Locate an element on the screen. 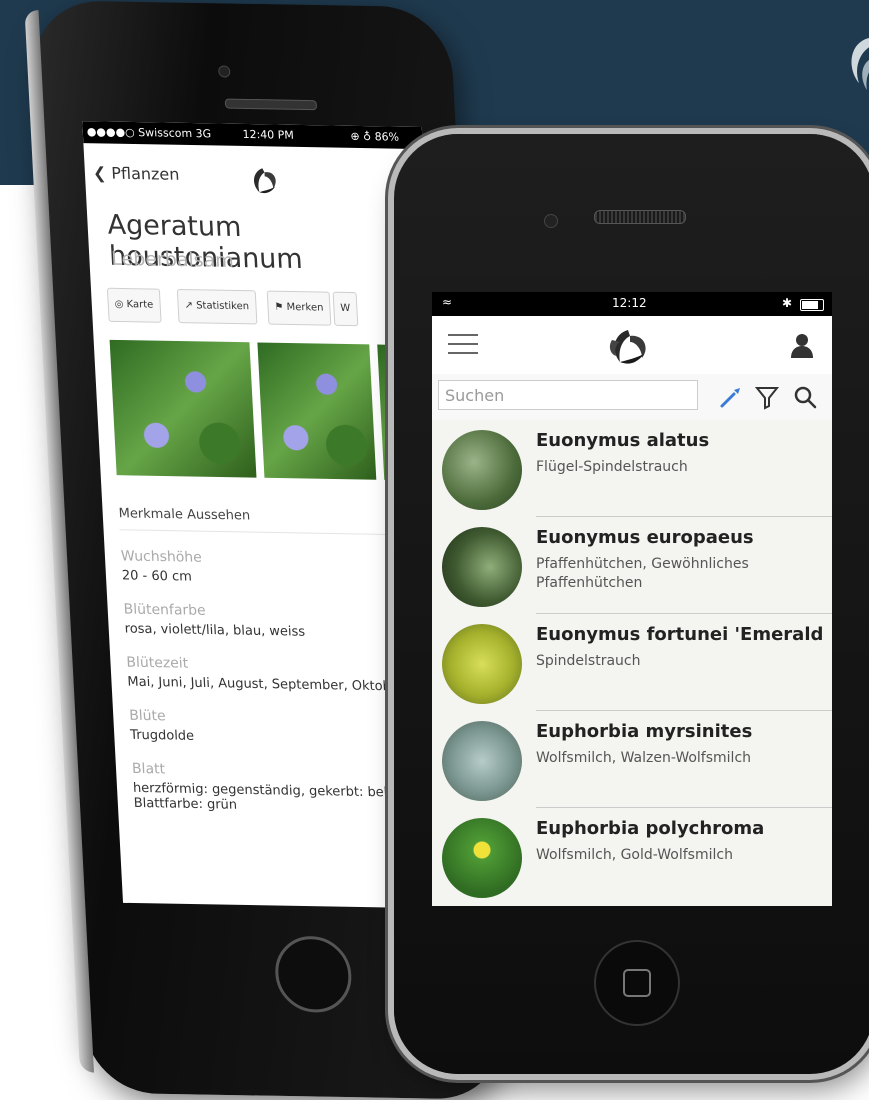  status-bar: ●●●●○ Swisscom 3G 12:40 PM ⊕ ♁ 86% is located at coordinates (252, 135).